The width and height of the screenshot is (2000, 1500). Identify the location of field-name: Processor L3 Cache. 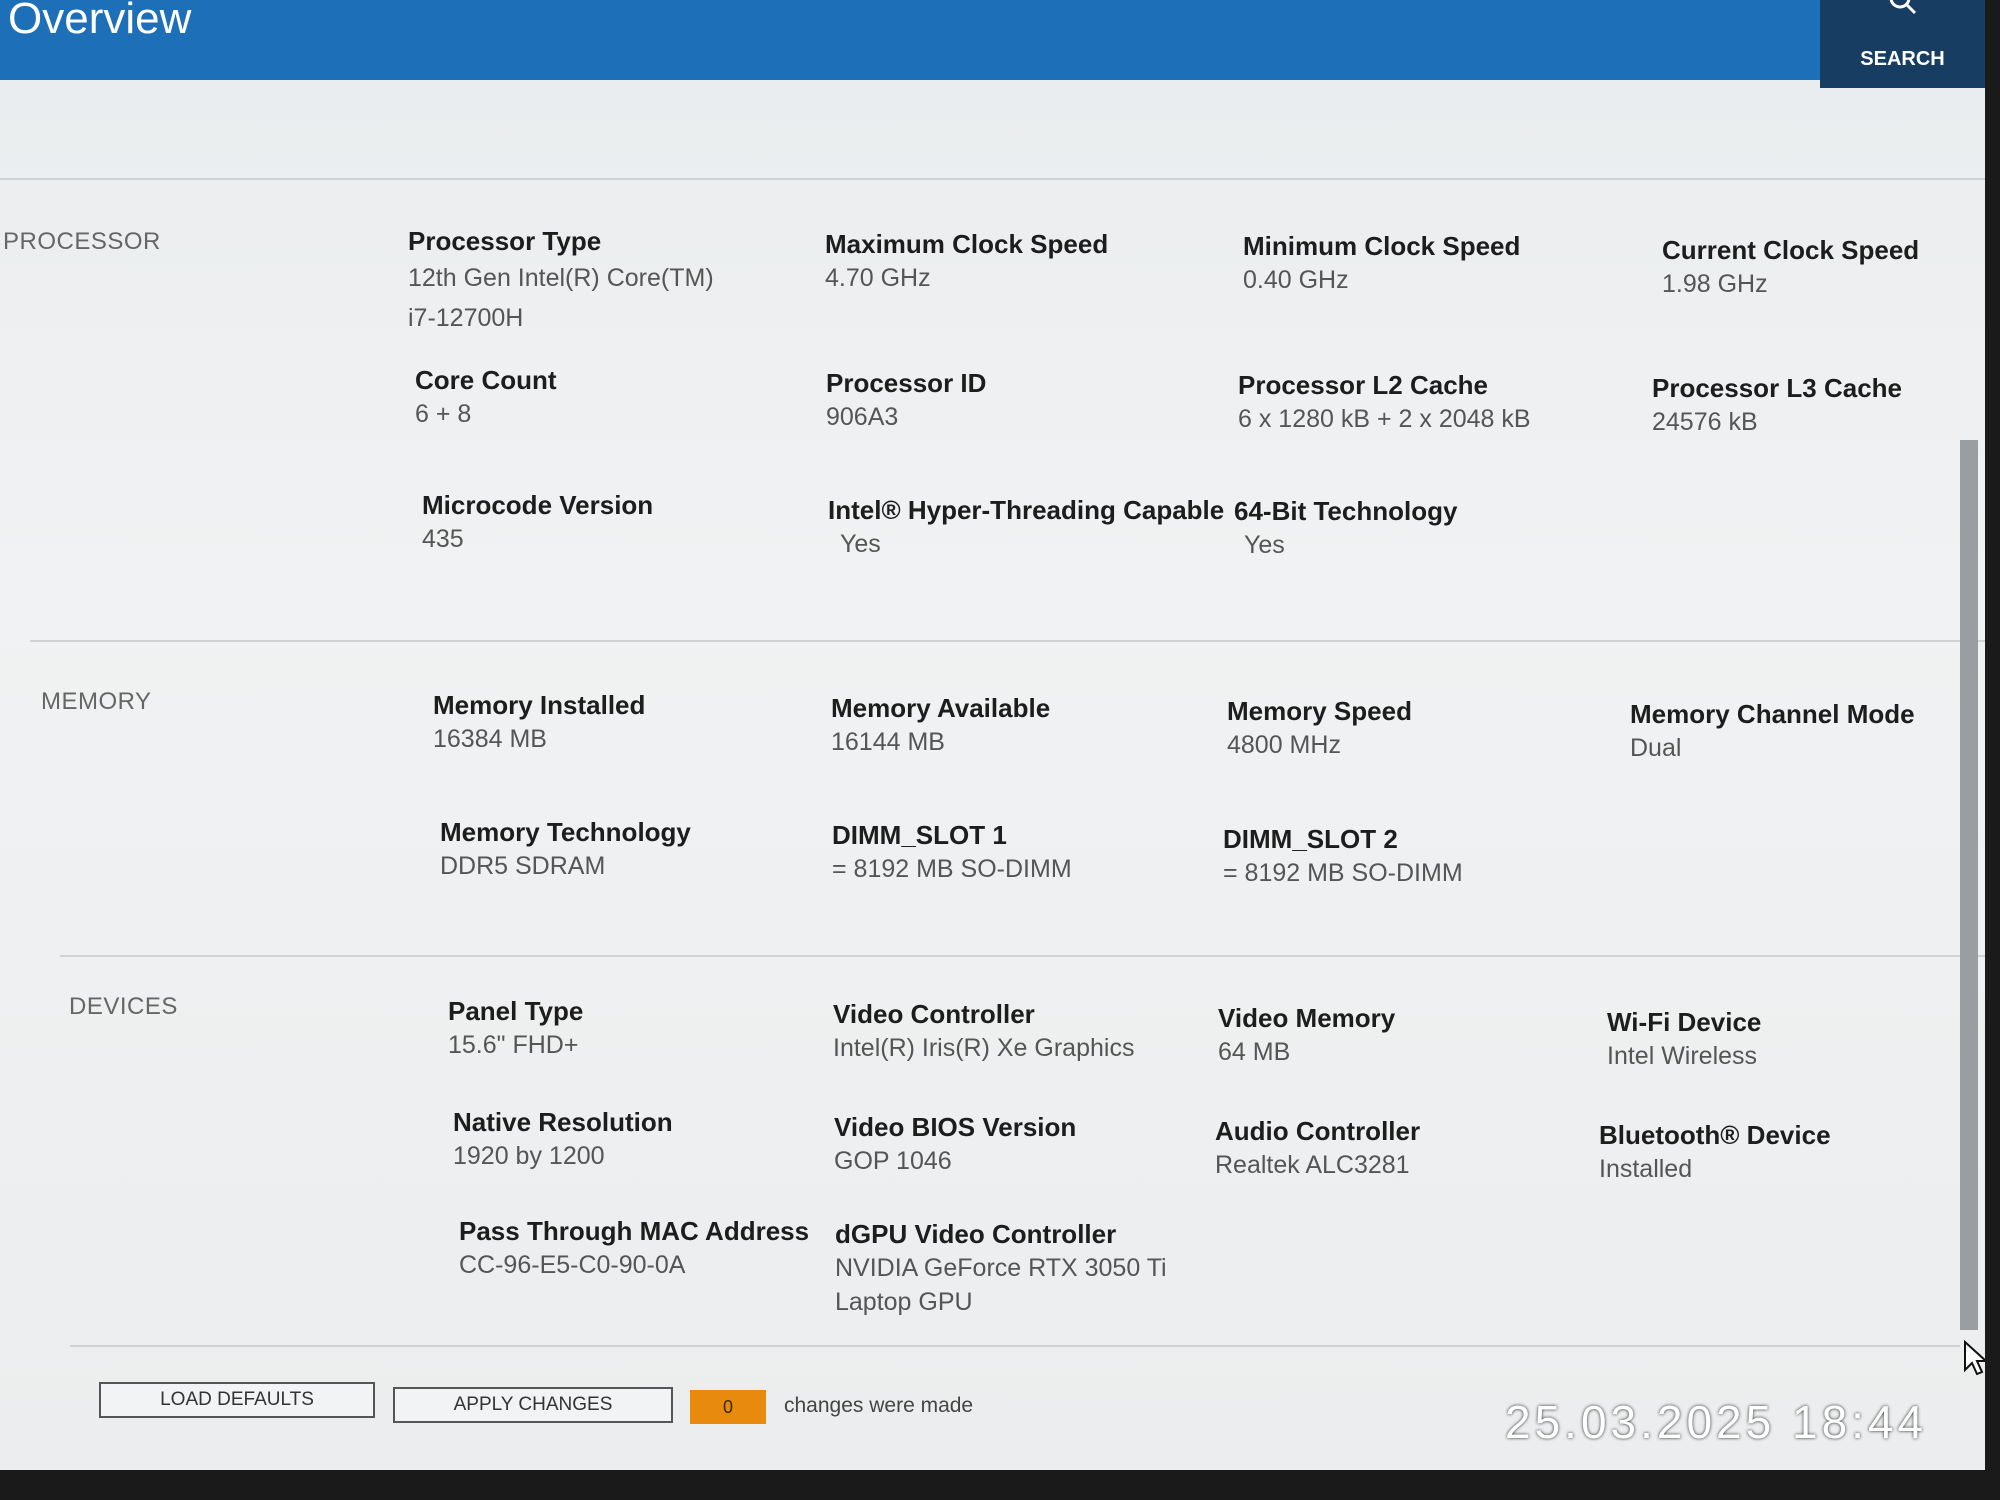
(1777, 388).